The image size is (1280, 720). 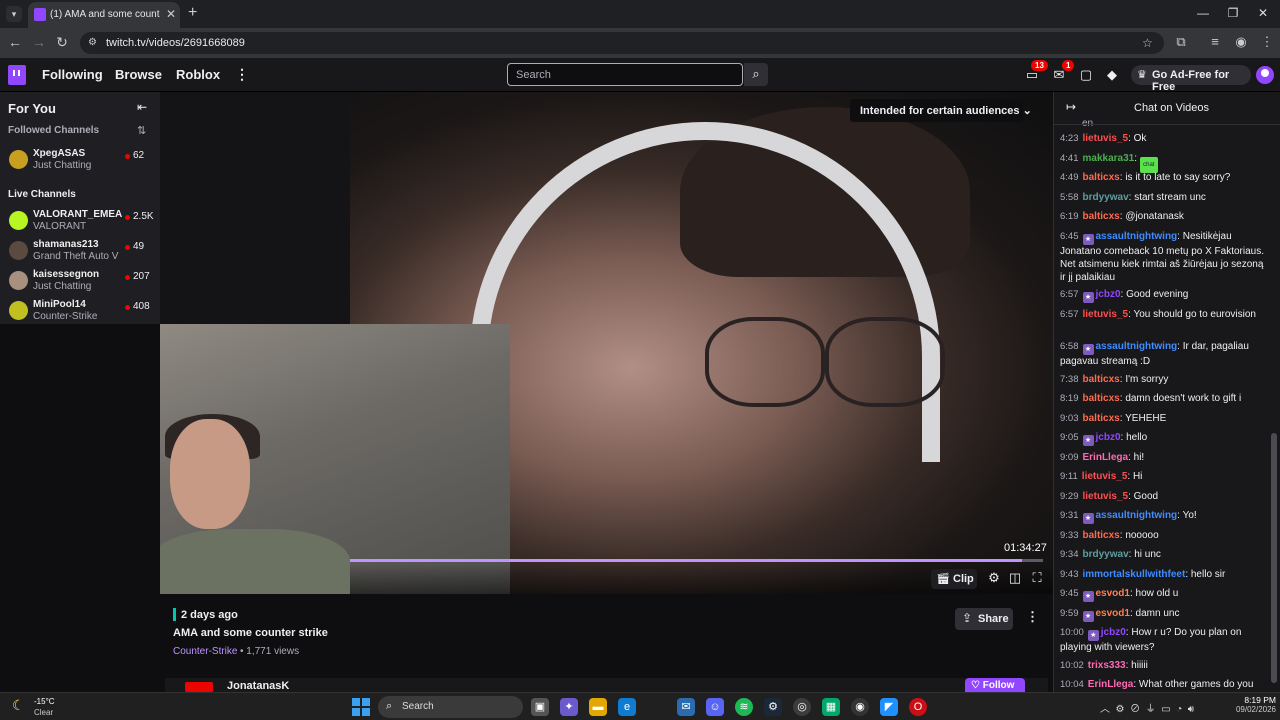 I want to click on settings-gear-icon: ⚙, so click(x=994, y=578).